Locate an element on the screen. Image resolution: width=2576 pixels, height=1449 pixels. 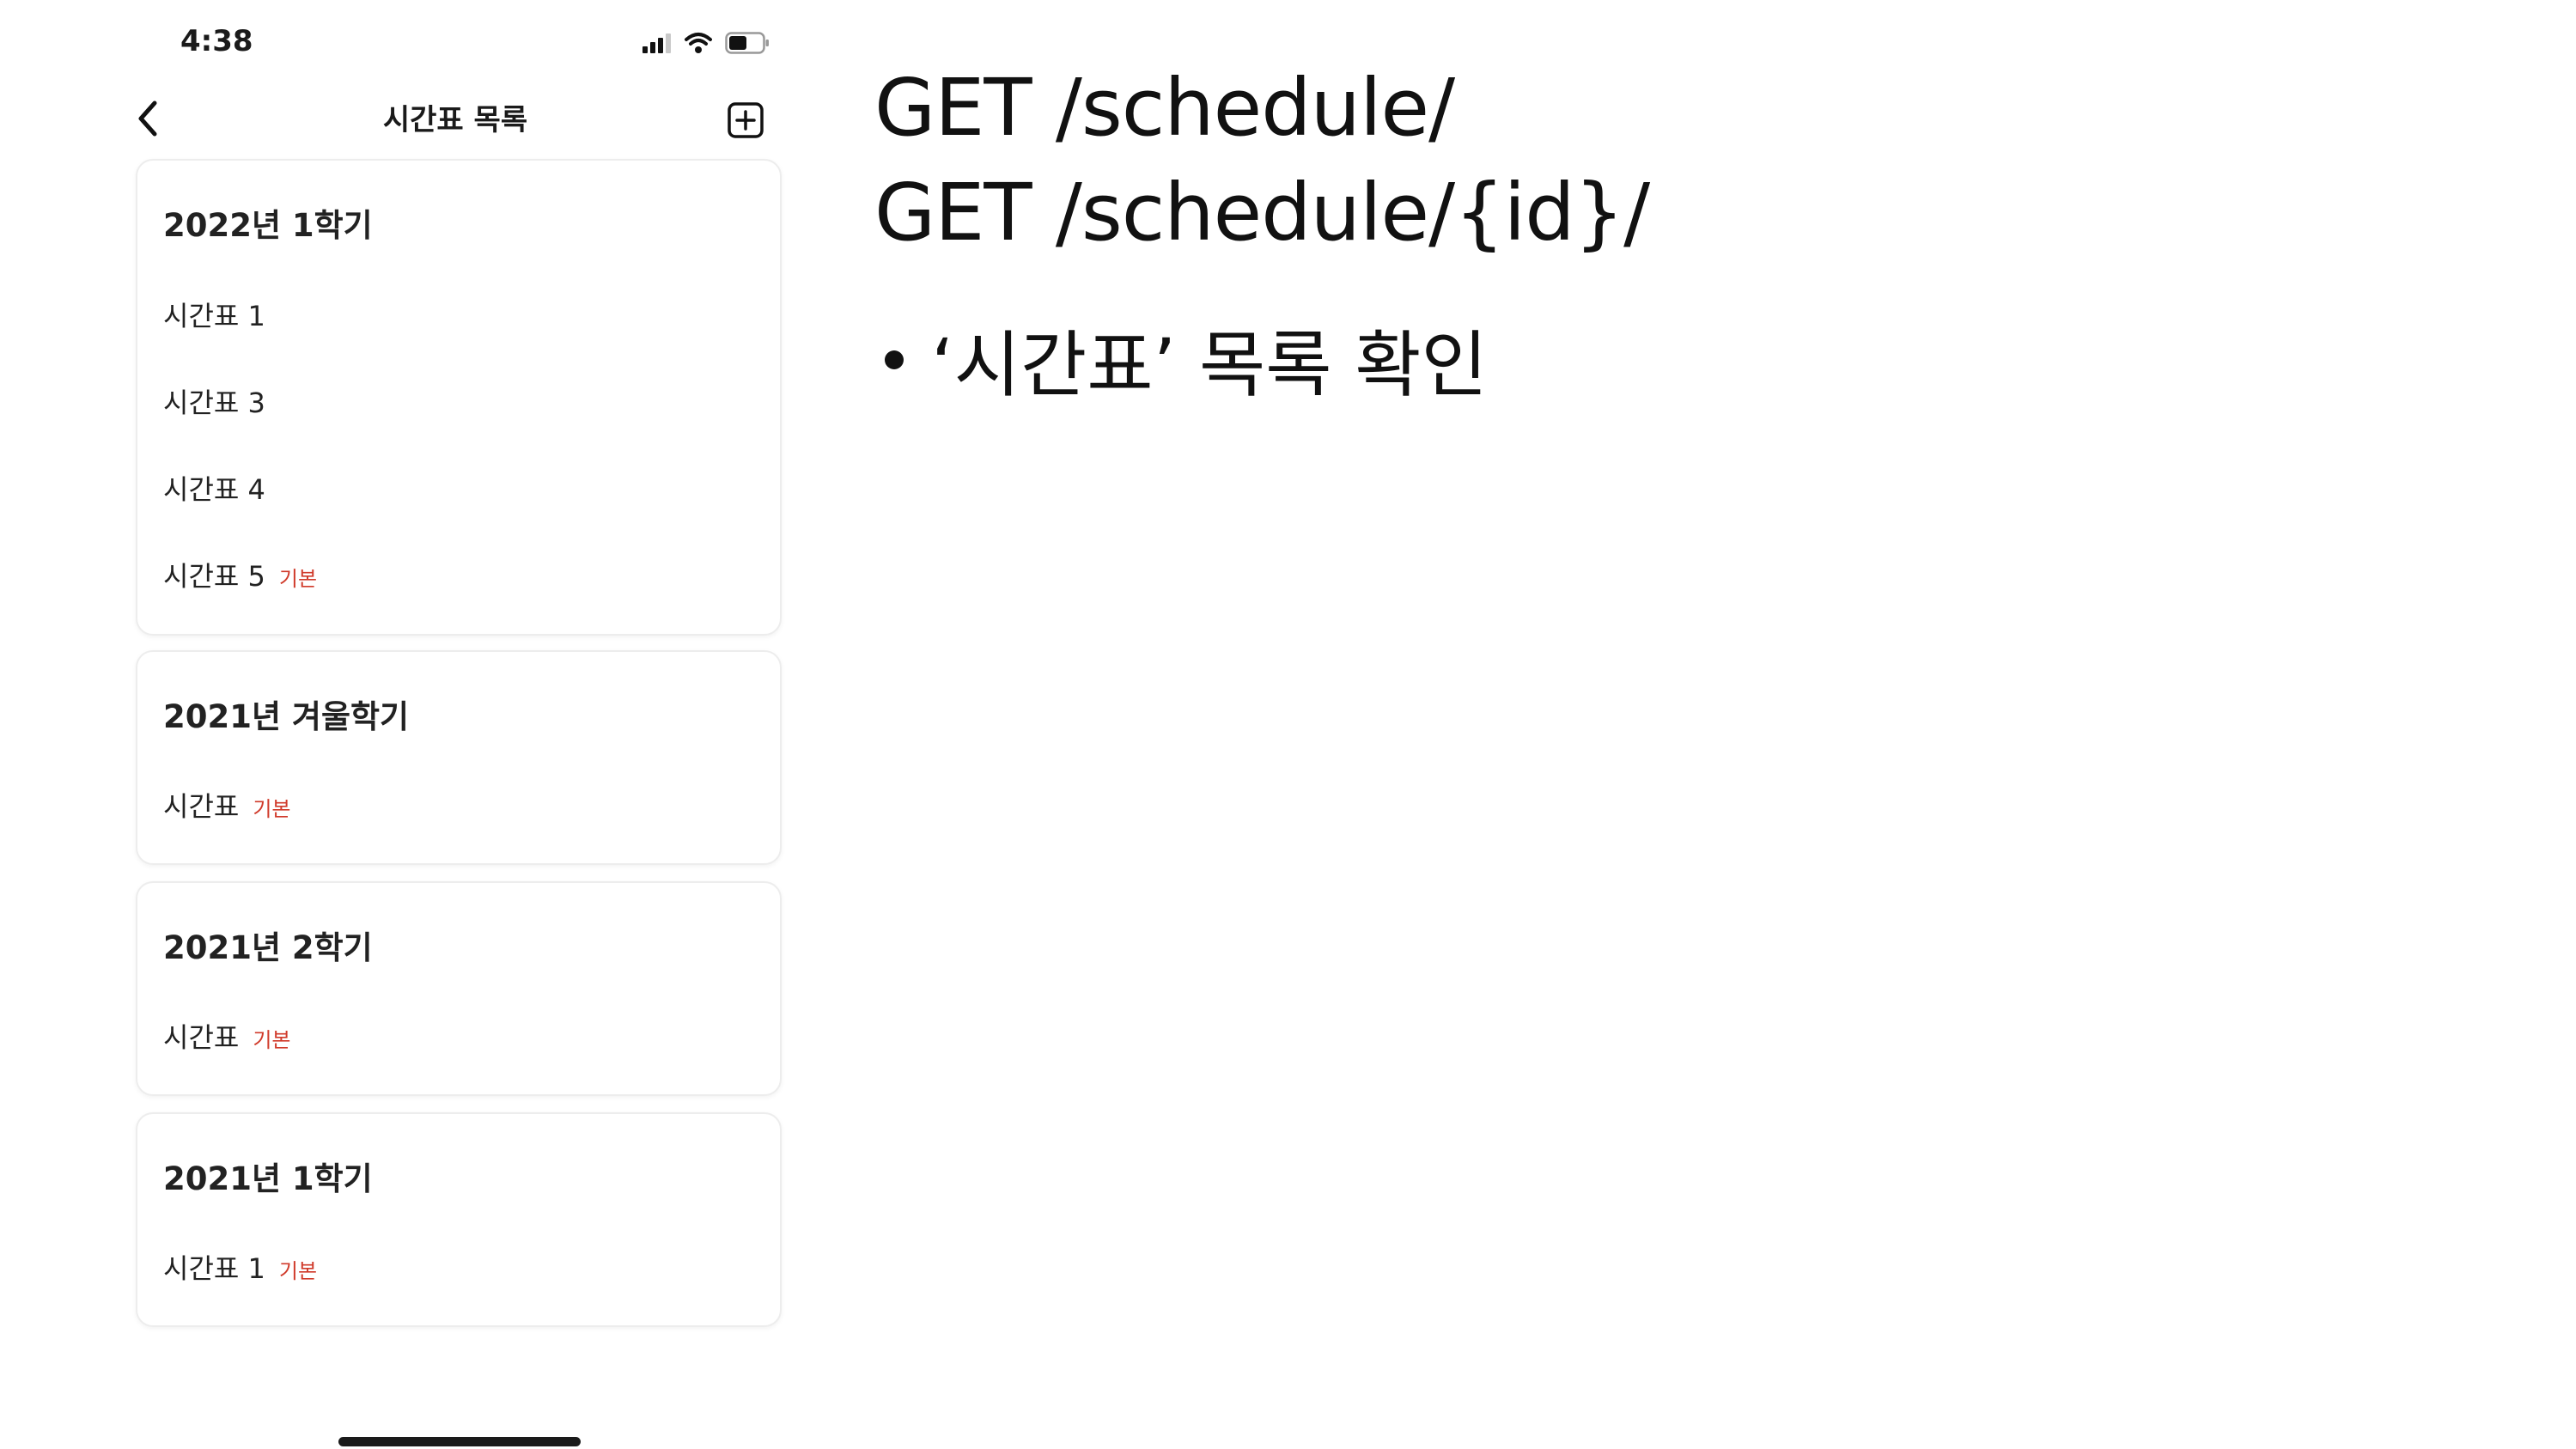
battery-icon is located at coordinates (747, 43).